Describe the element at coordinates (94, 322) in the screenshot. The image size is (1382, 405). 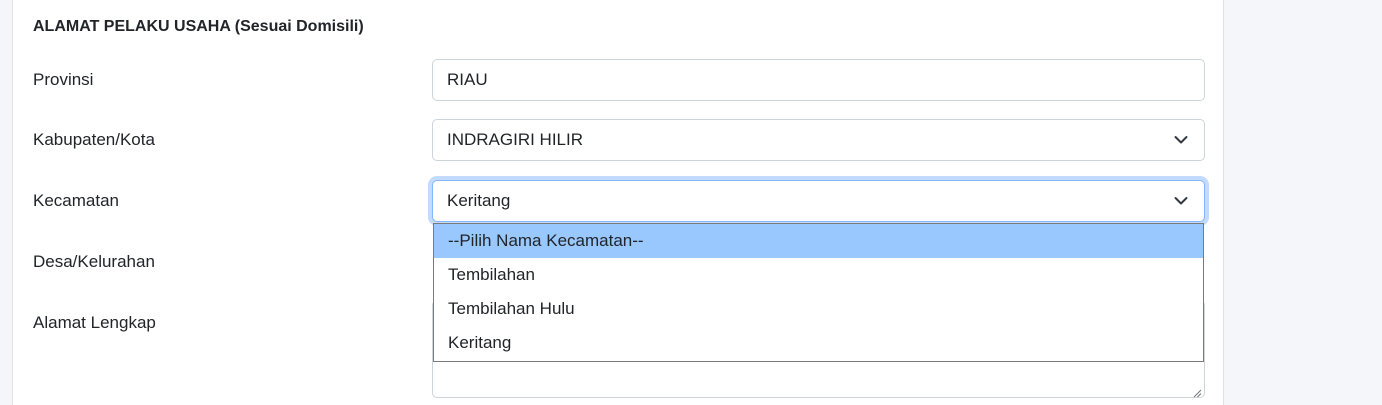
I see `alamat-label: Alamat Lengkap` at that location.